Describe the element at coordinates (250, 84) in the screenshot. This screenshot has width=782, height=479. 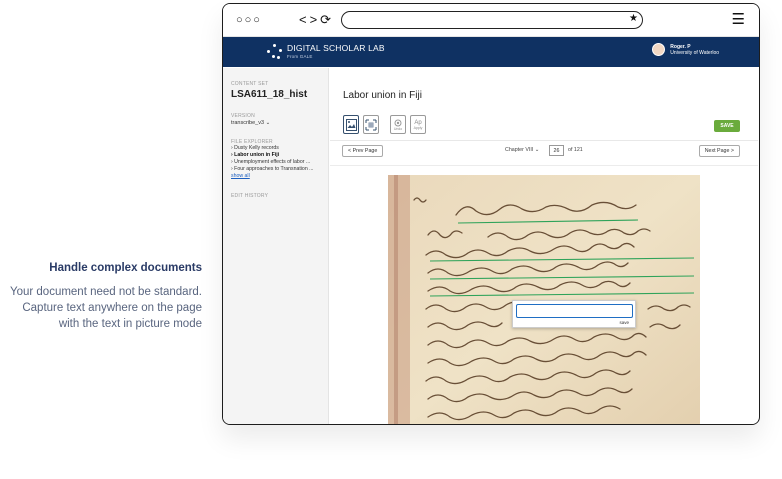
I see `content-set-label: CONTENT SET` at that location.